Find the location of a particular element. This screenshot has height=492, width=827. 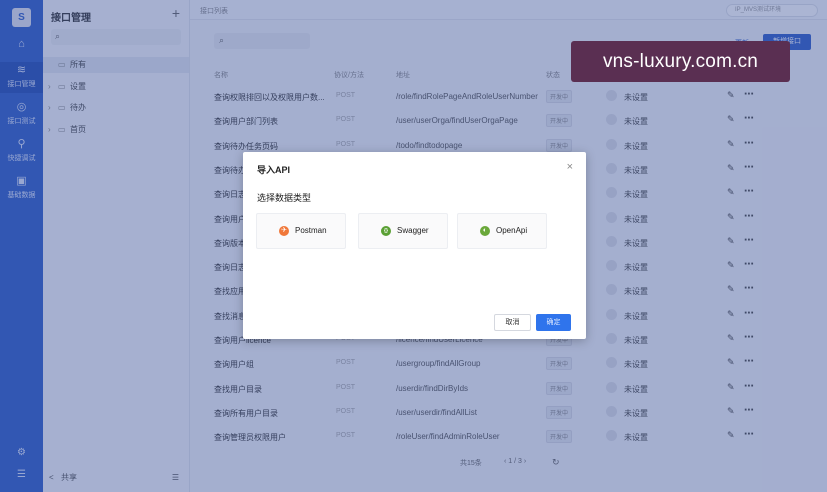

postman-icon: ✈ is located at coordinates (284, 231).